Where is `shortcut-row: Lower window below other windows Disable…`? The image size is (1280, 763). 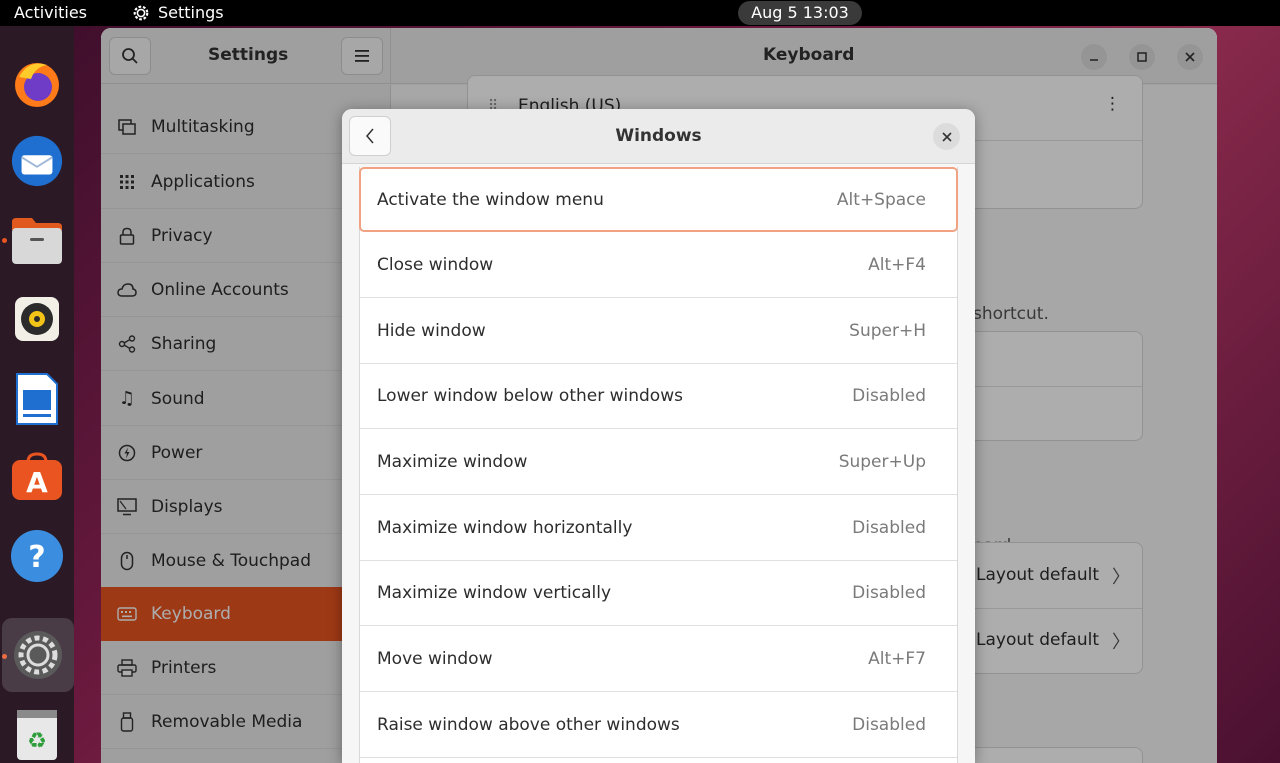 shortcut-row: Lower window below other windows Disable… is located at coordinates (658, 396).